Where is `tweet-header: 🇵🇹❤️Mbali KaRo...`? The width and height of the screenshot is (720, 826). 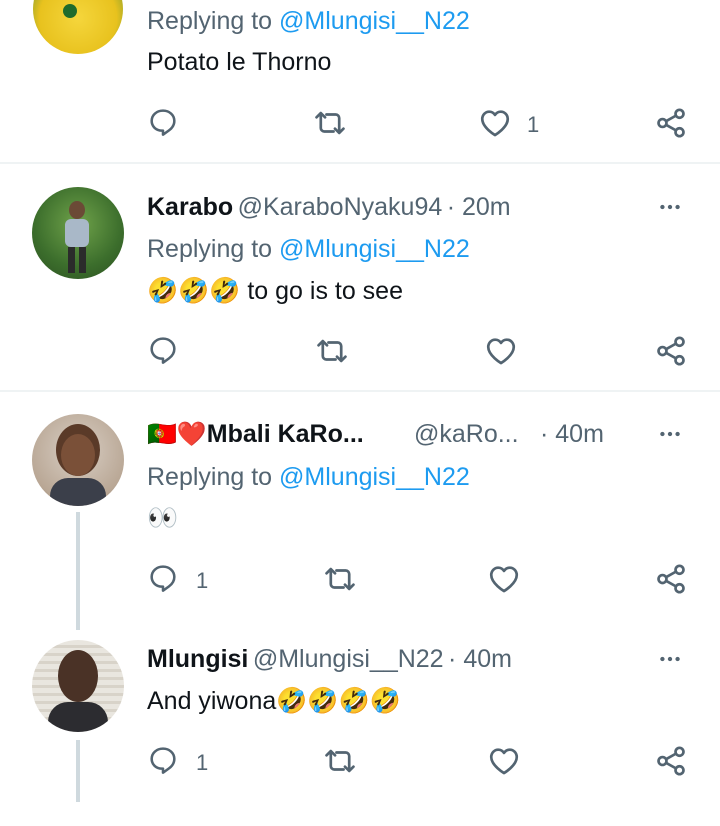 tweet-header: 🇵🇹❤️Mbali KaRo... is located at coordinates (255, 434).